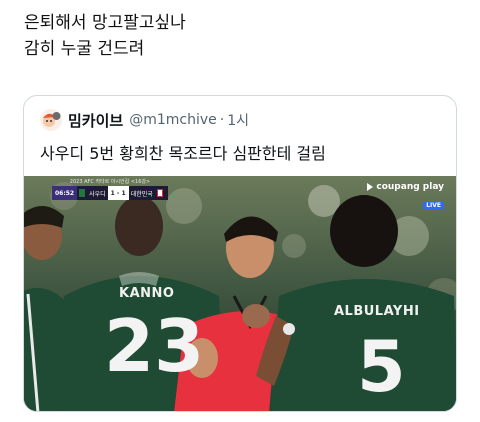  What do you see at coordinates (82, 193) in the screenshot?
I see `saudi-flag-icon` at bounding box center [82, 193].